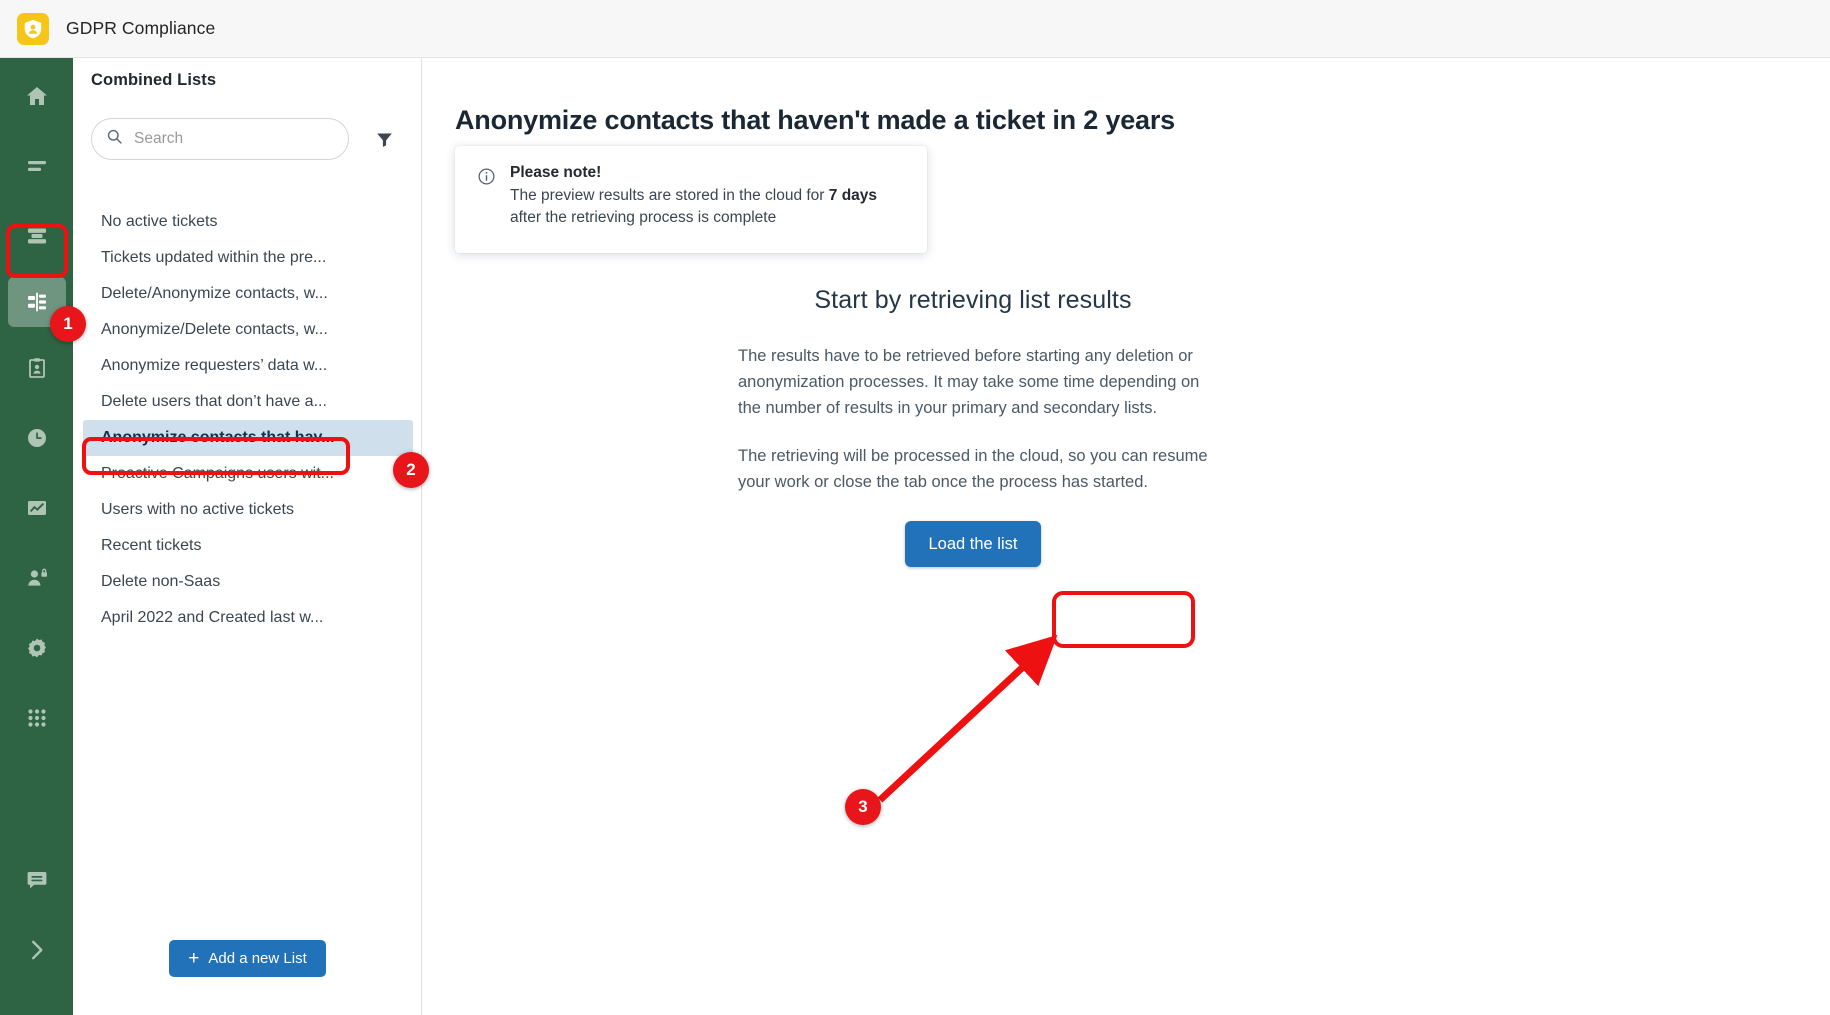  I want to click on plus-icon: +, so click(194, 958).